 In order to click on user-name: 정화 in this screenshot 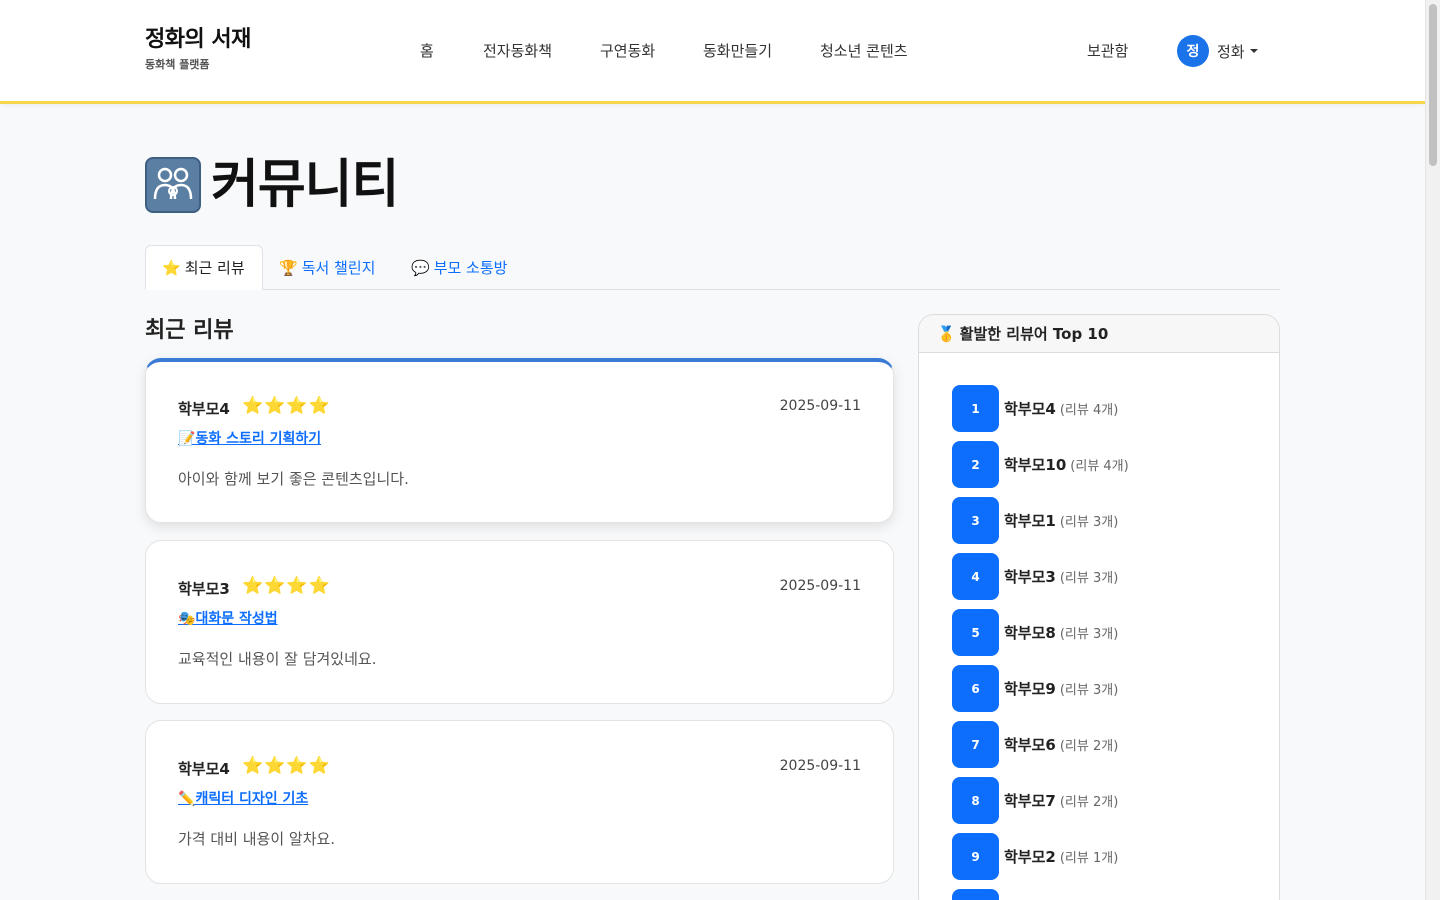, I will do `click(1231, 51)`.